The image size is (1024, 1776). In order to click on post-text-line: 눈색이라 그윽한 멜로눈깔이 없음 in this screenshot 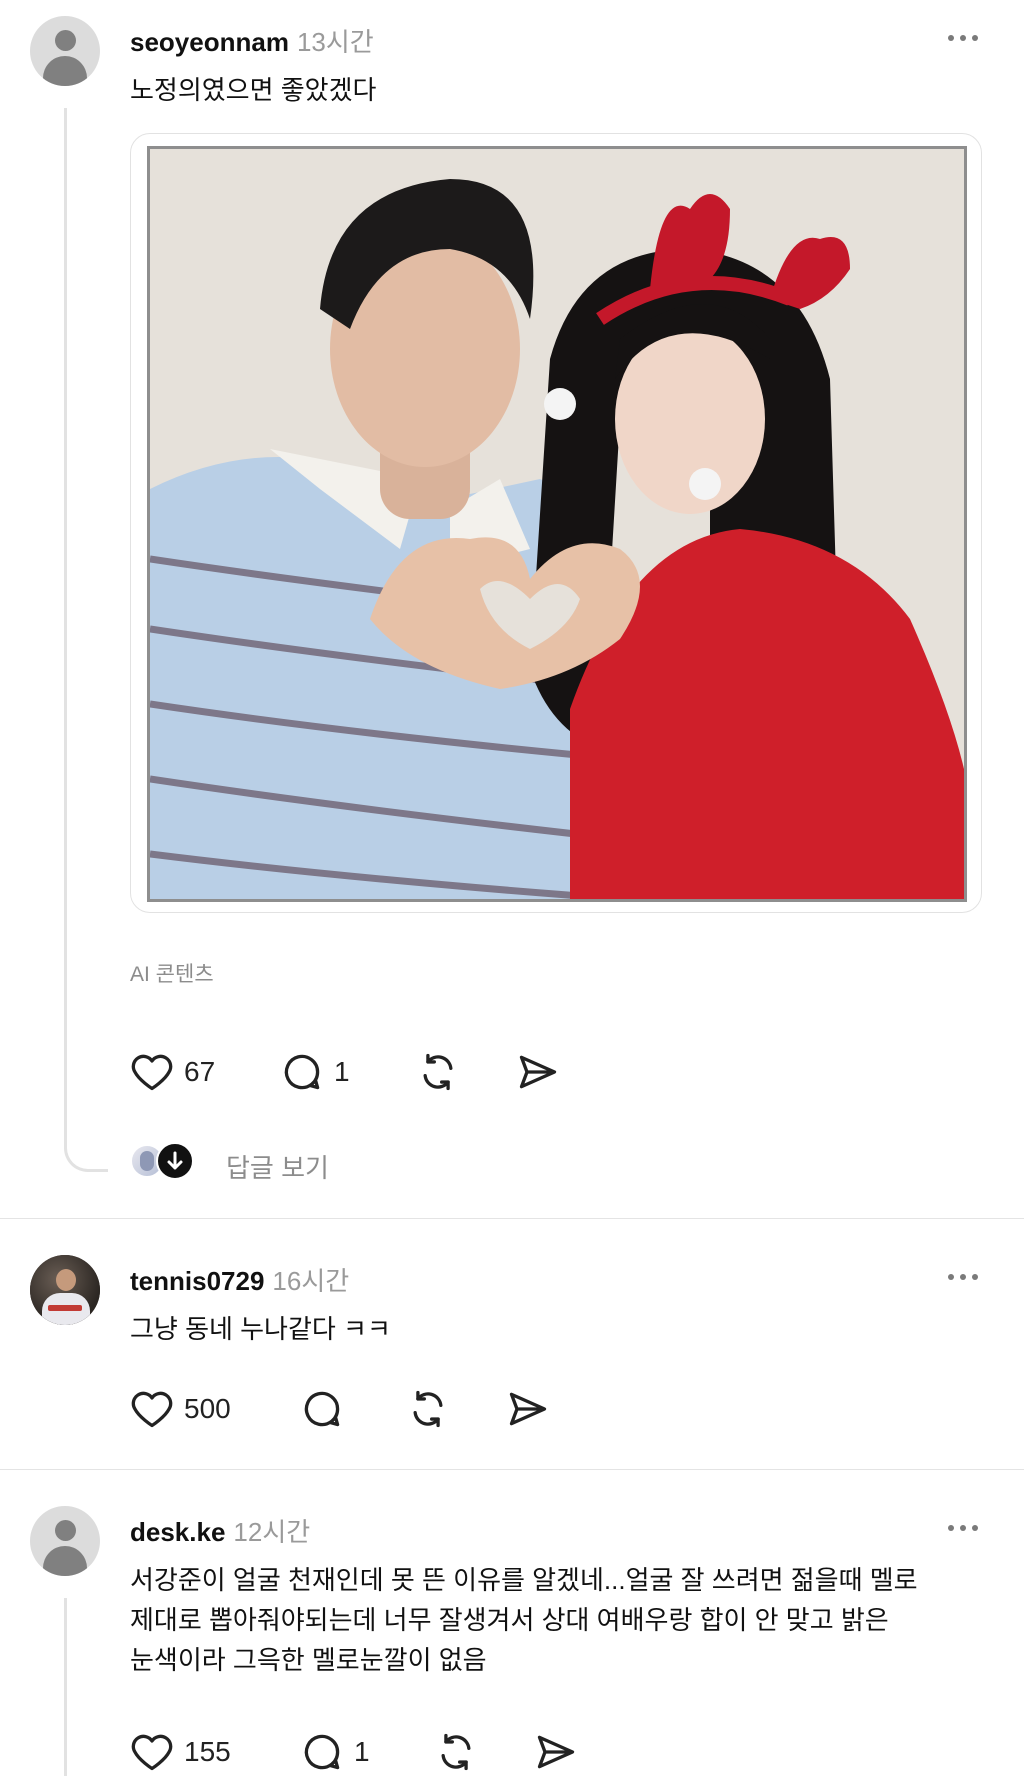, I will do `click(308, 1660)`.